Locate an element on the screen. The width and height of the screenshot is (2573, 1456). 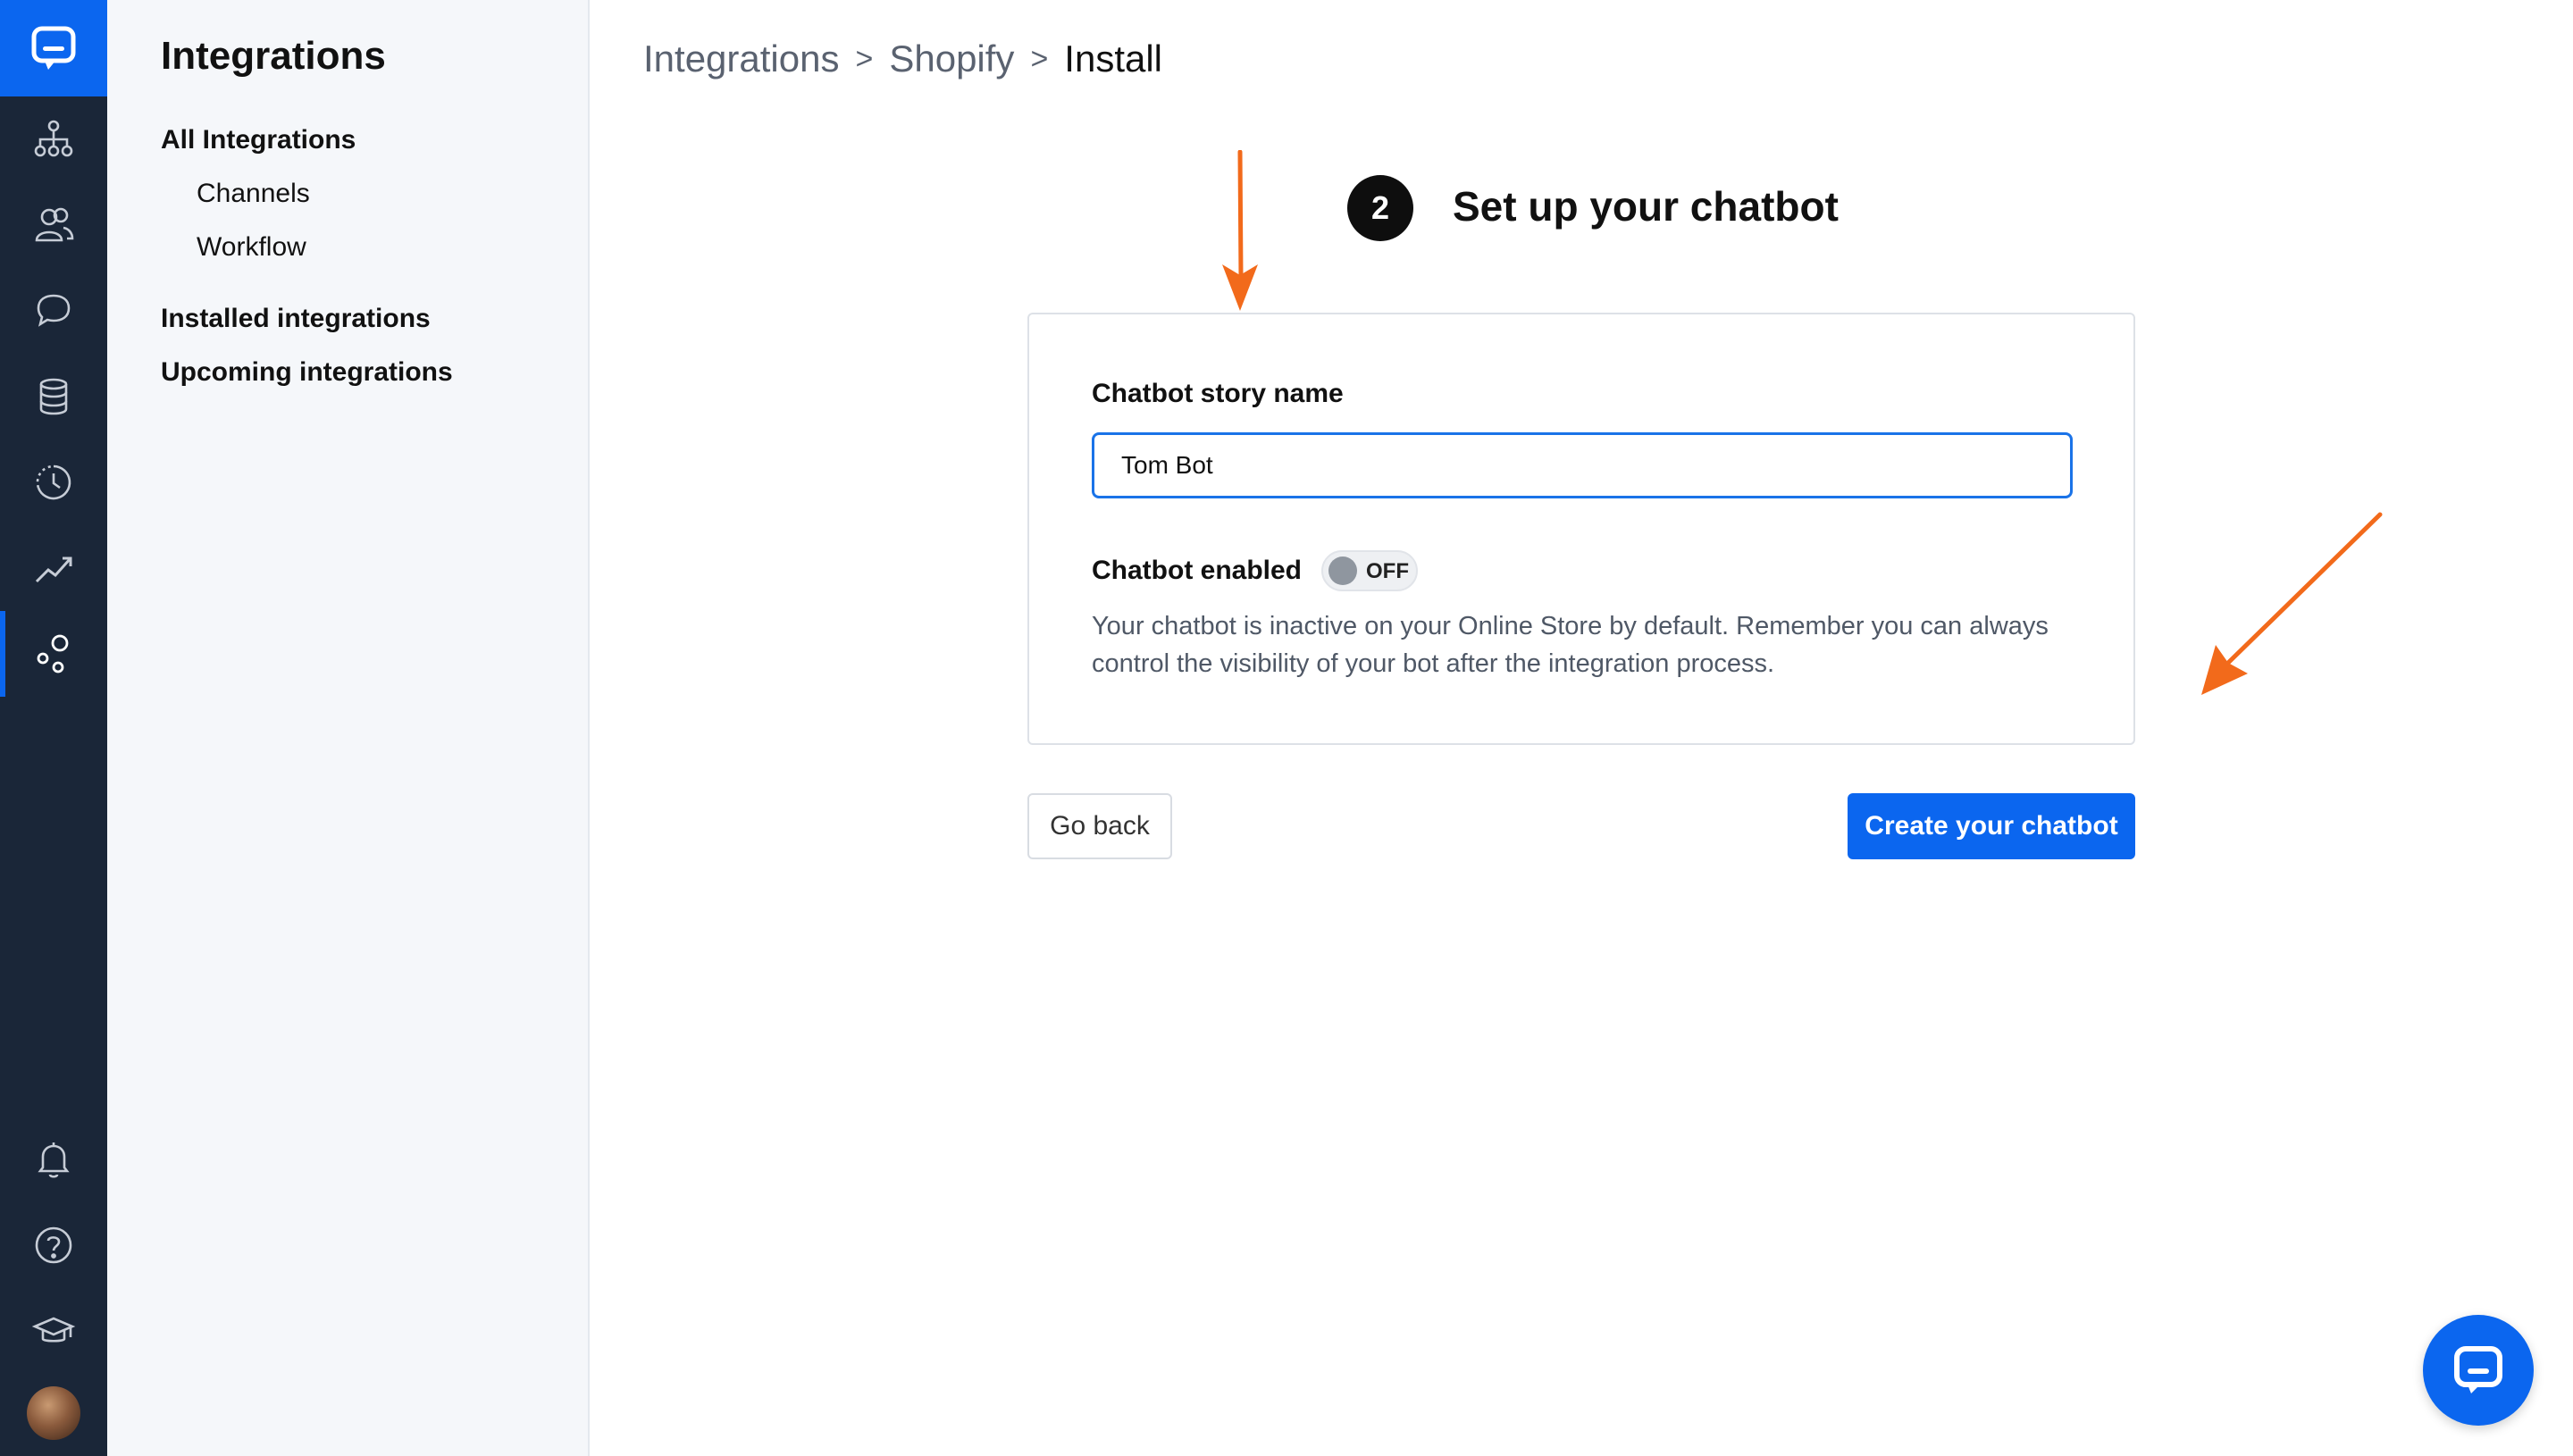
archives-icon is located at coordinates (53, 396).